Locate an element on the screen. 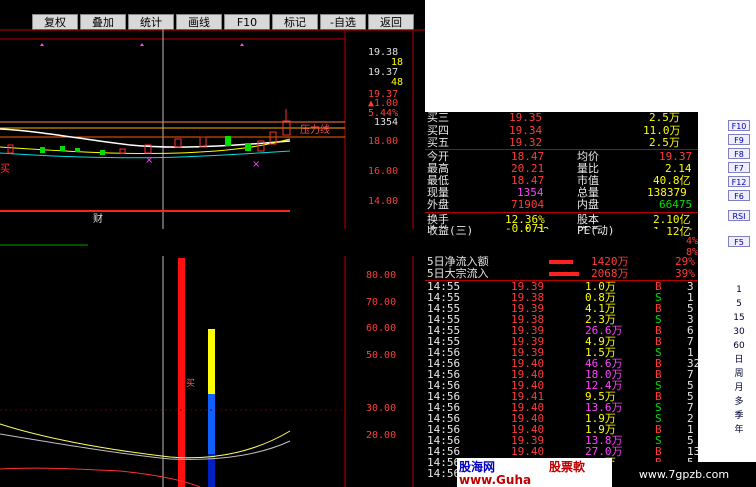  side-button-f7: F7 is located at coordinates (739, 167).